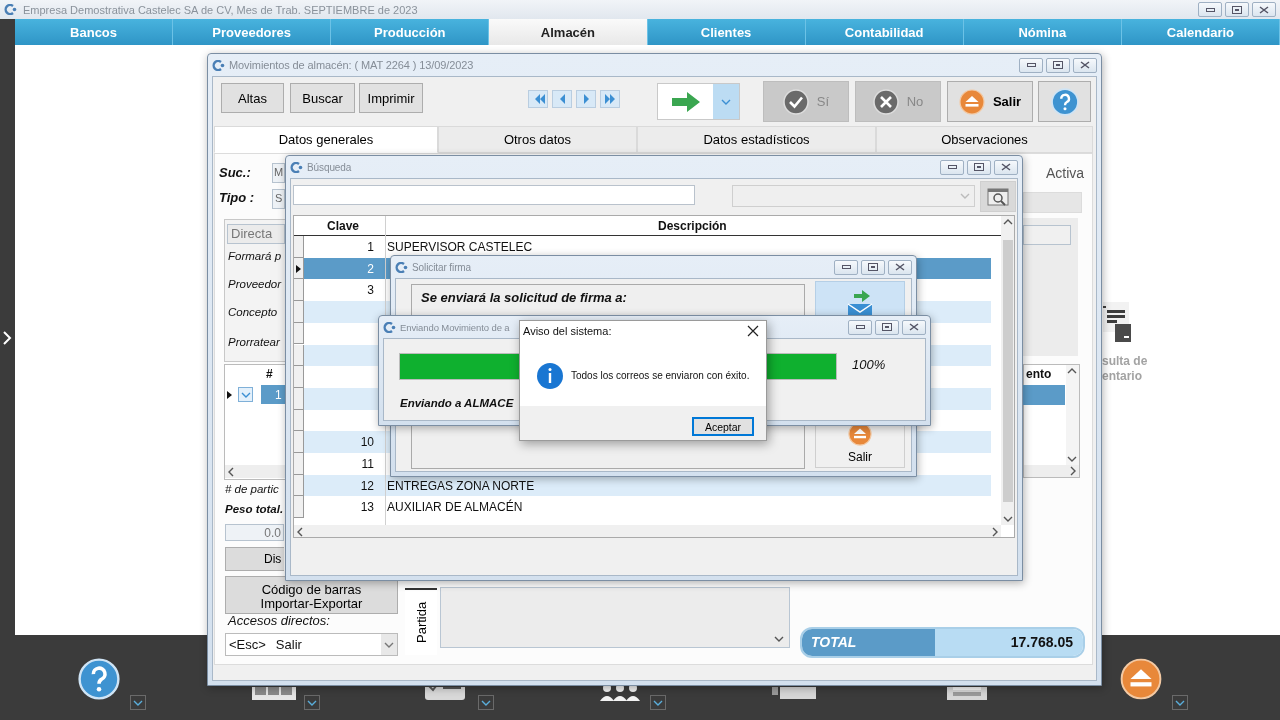  Describe the element at coordinates (389, 327) in the screenshot. I see `logo-icon` at that location.